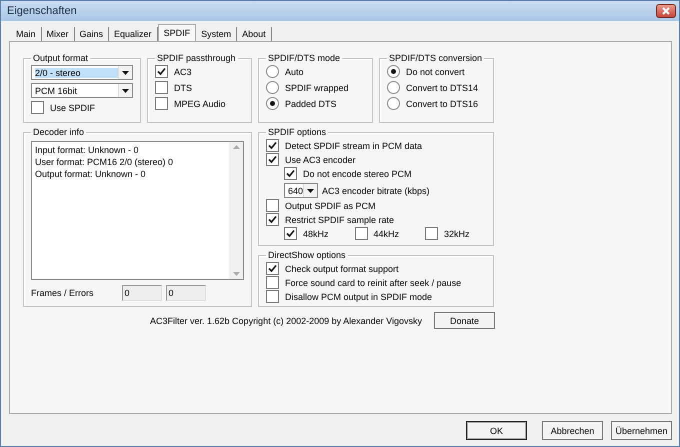  What do you see at coordinates (82, 72) in the screenshot?
I see `dropdown: 2/0 - stereo` at bounding box center [82, 72].